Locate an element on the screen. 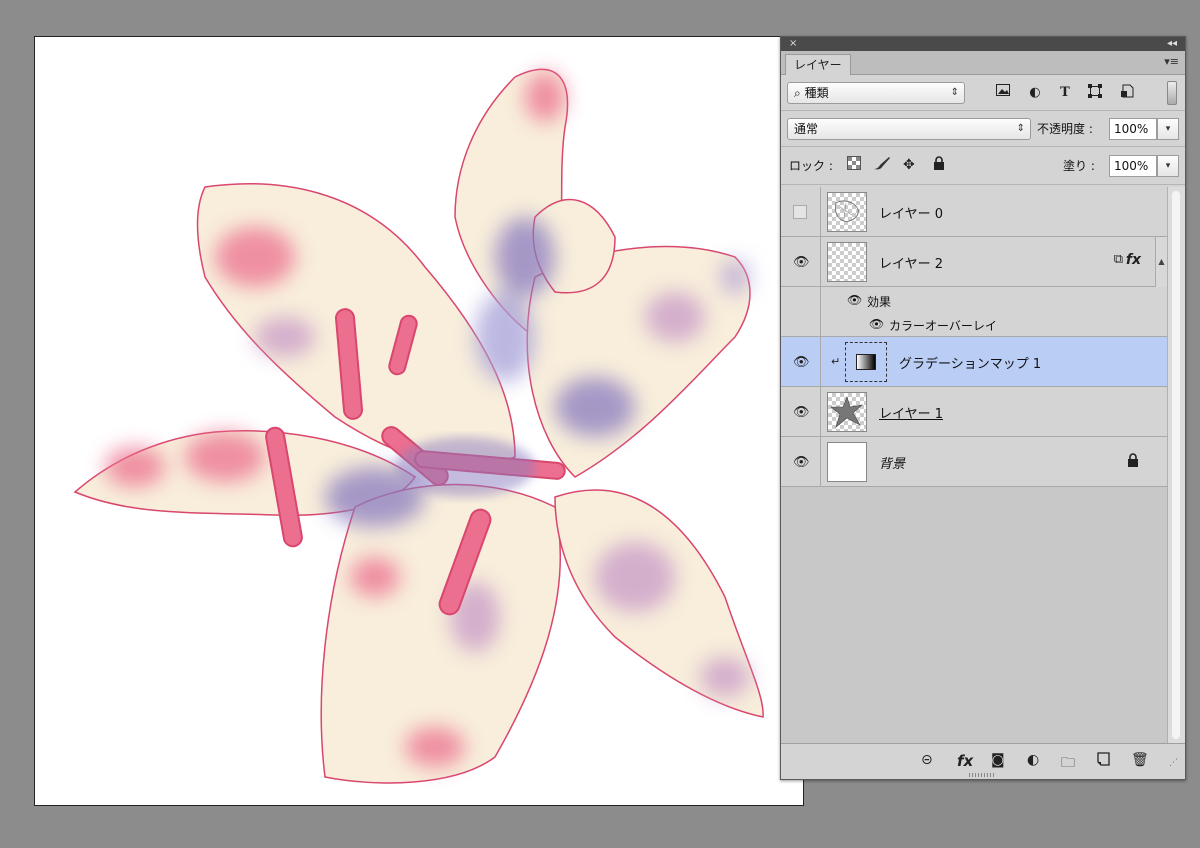 The image size is (1200, 848). blend-mode-value: 通常 is located at coordinates (806, 129).